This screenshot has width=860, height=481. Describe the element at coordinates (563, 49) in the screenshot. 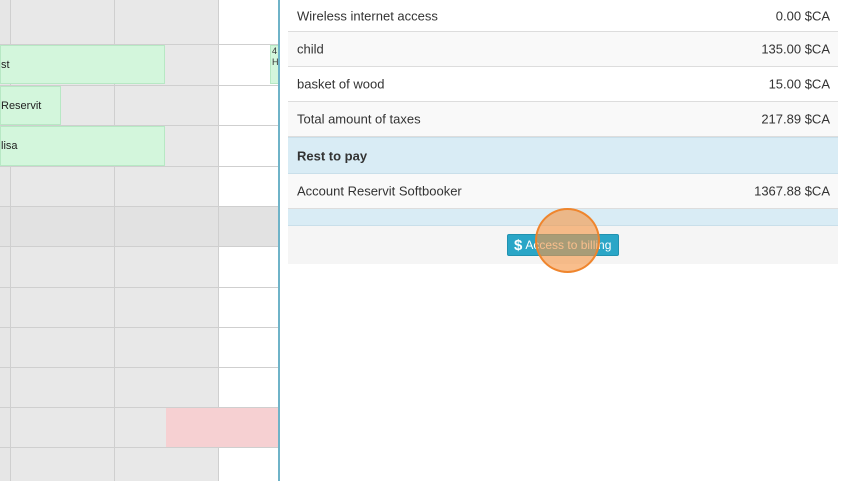

I see `table-row: child 135.00 $CA` at that location.